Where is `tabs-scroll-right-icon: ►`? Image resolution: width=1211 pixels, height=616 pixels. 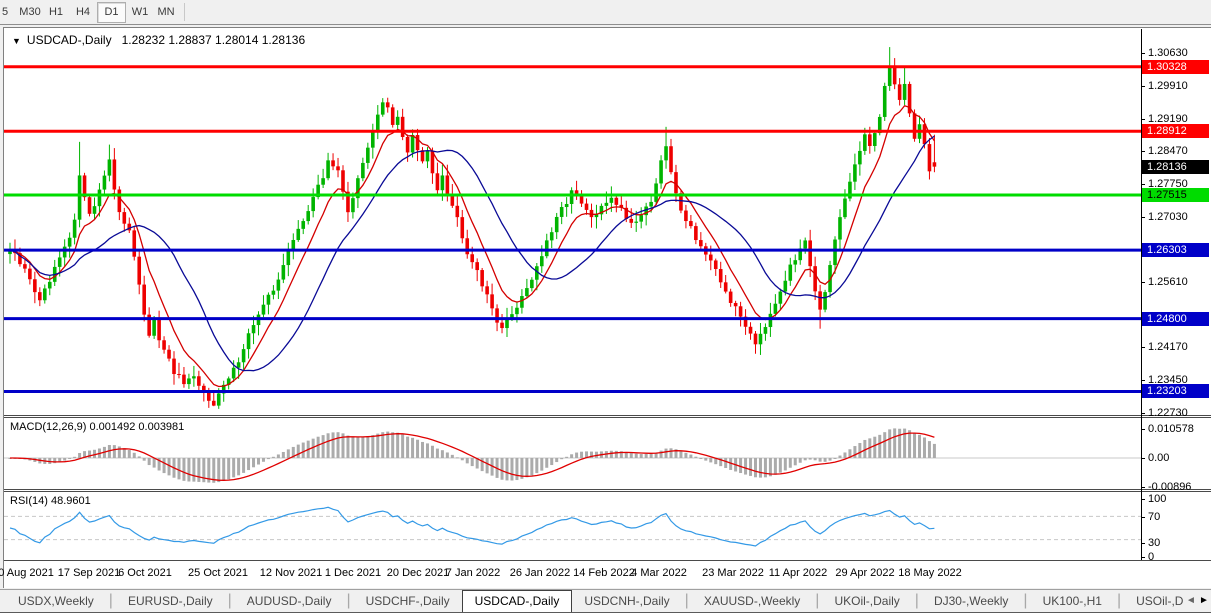
tabs-scroll-right-icon: ► is located at coordinates (1204, 601).